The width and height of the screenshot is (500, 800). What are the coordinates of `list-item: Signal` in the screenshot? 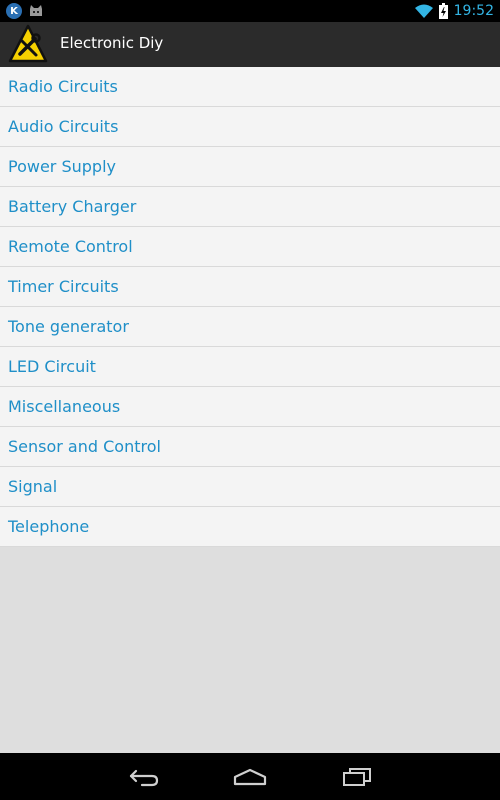 It's located at (250, 487).